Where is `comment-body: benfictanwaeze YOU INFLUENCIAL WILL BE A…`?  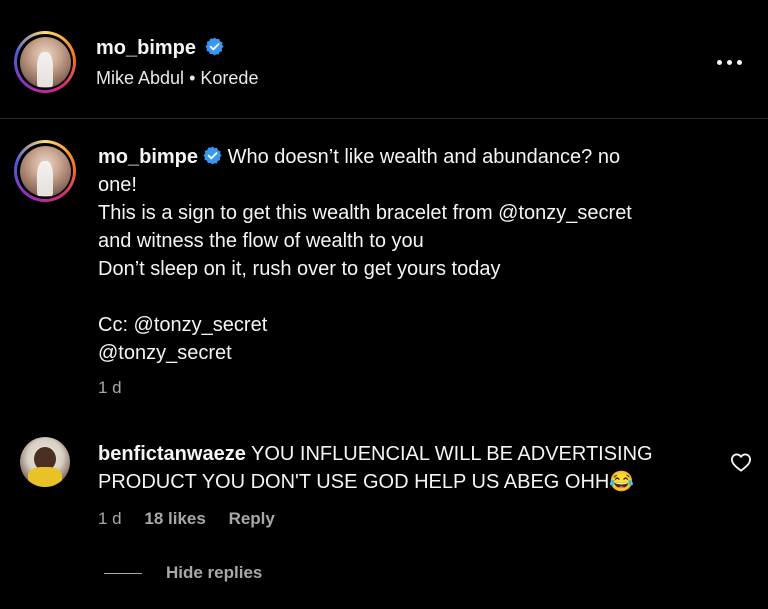 comment-body: benfictanwaeze YOU INFLUENCIAL WILL BE A… is located at coordinates (408, 468).